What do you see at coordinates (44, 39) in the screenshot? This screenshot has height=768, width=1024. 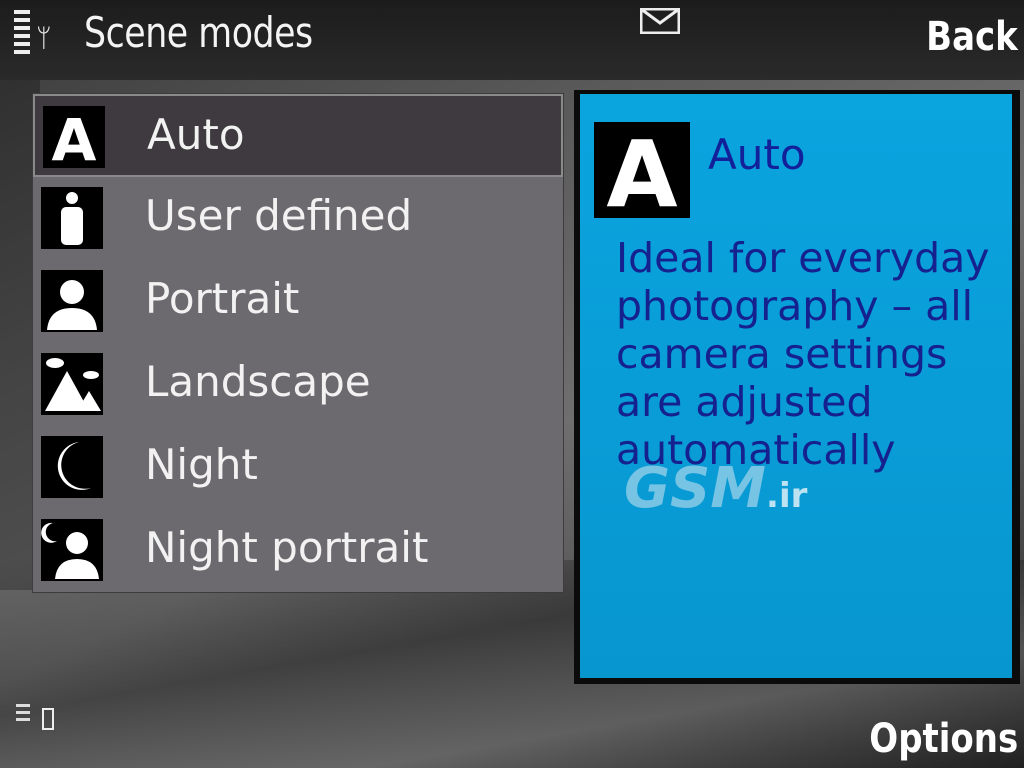 I see `antenna-icon: ᛘ` at bounding box center [44, 39].